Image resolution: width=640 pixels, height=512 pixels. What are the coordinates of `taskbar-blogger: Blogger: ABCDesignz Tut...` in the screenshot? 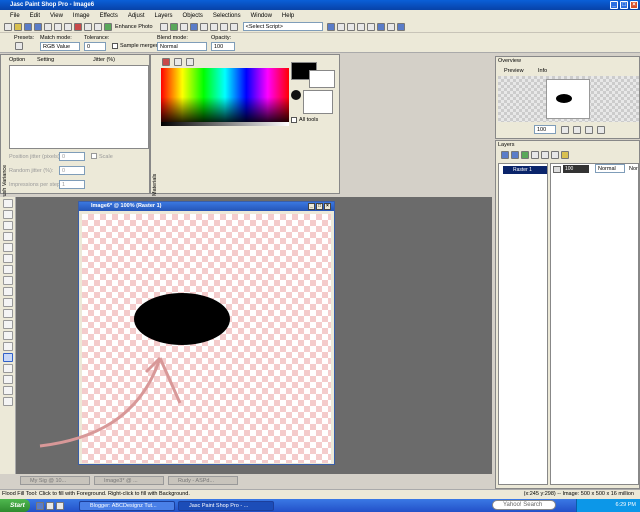 It's located at (127, 505).